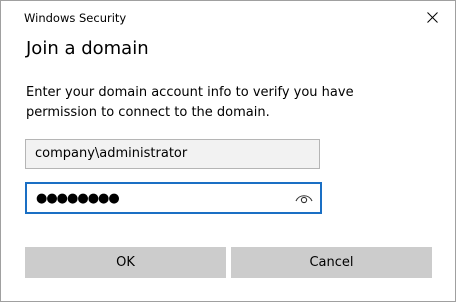  I want to click on close-button, so click(432, 17).